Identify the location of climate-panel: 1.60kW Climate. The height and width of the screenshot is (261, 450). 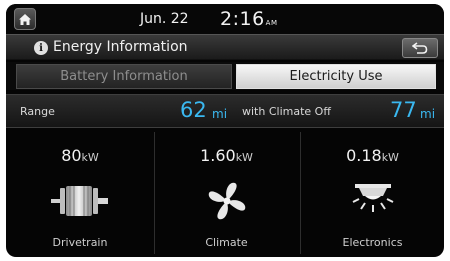
(226, 193).